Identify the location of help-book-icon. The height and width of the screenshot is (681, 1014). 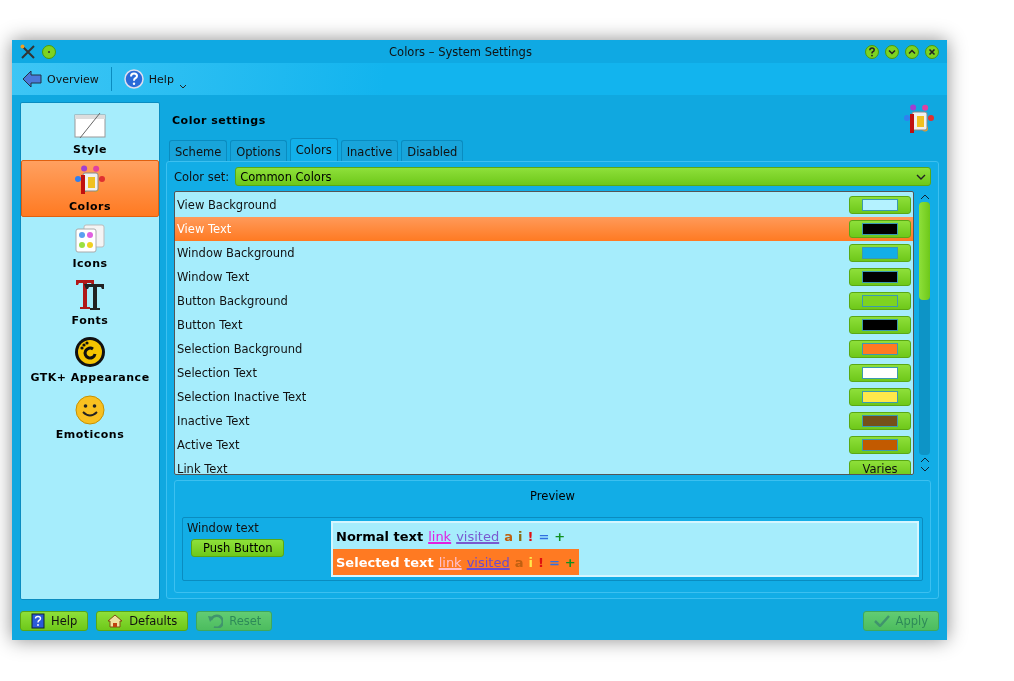
(38, 621).